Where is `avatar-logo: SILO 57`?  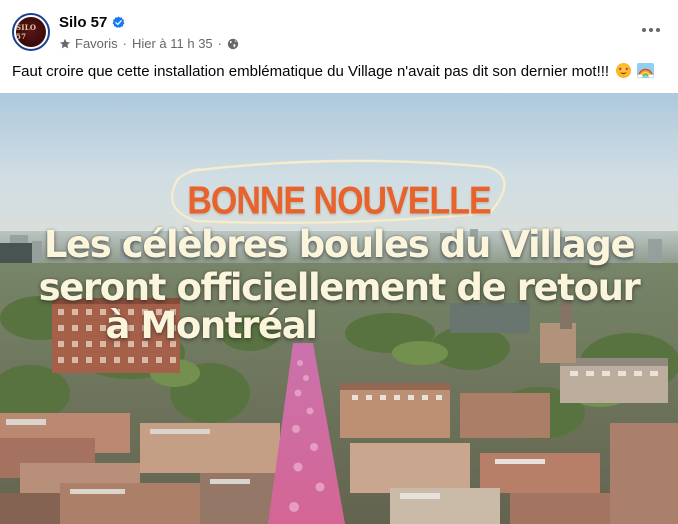
avatar-logo: SILO 57 is located at coordinates (31, 32).